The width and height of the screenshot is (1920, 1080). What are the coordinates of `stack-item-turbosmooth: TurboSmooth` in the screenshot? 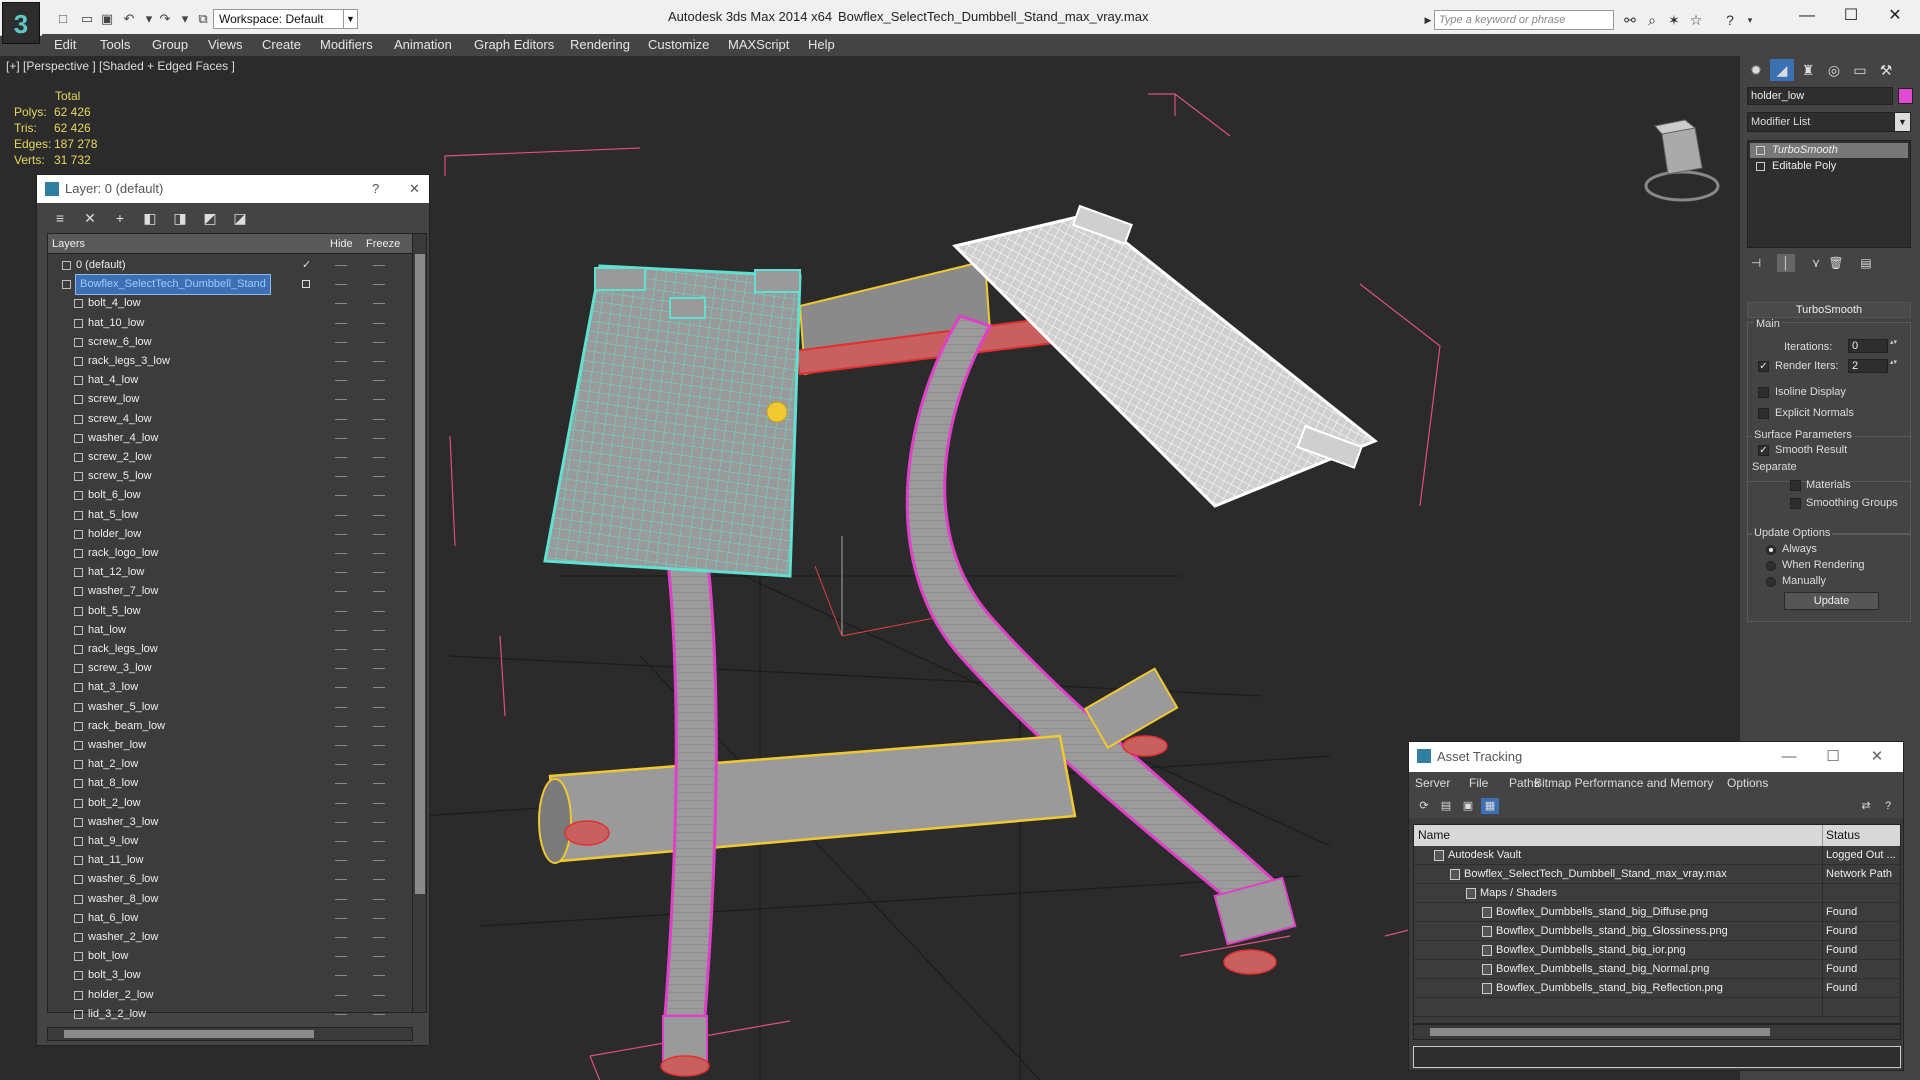 It's located at (1829, 150).